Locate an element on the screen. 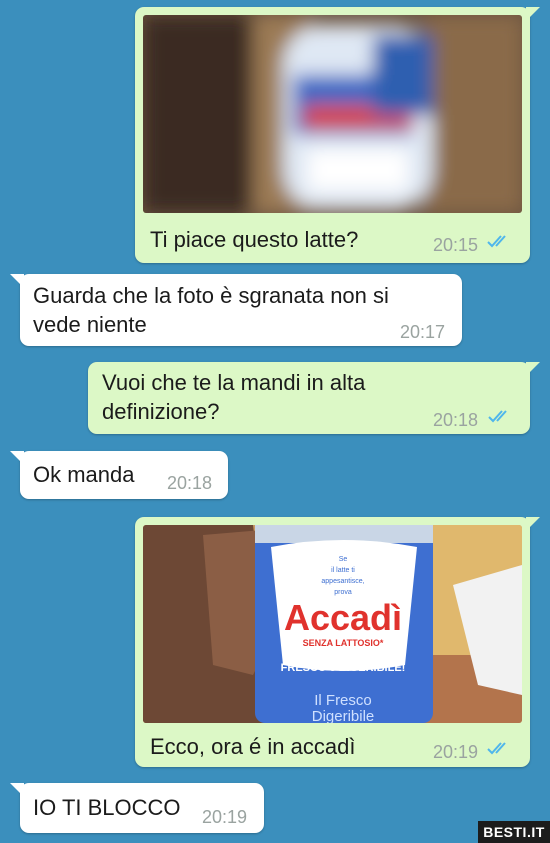 The width and height of the screenshot is (550, 843). message-caption: Ecco, ora é in accadì is located at coordinates (253, 746).